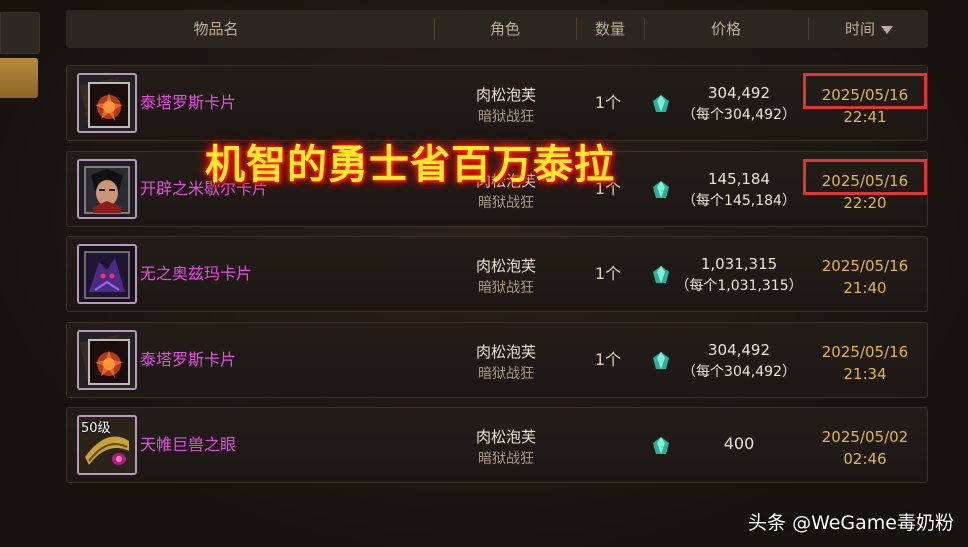 This screenshot has width=968, height=547. What do you see at coordinates (859, 29) in the screenshot?
I see `header-time: 时间` at bounding box center [859, 29].